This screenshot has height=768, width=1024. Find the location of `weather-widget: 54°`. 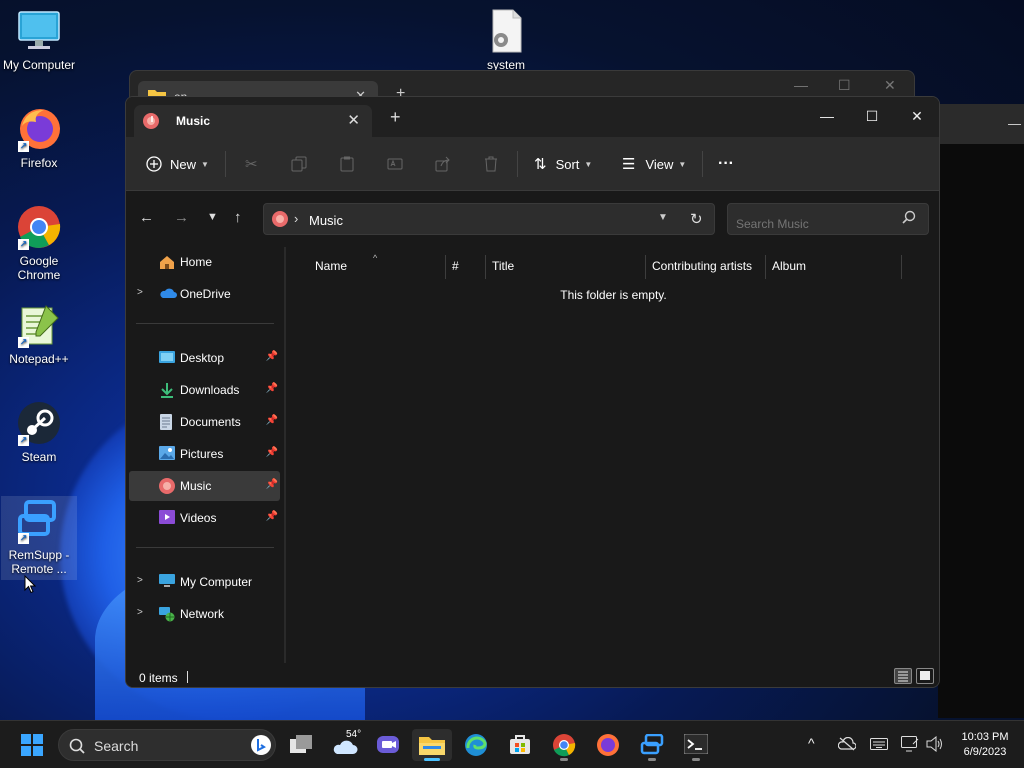

weather-widget: 54° is located at coordinates (346, 745).